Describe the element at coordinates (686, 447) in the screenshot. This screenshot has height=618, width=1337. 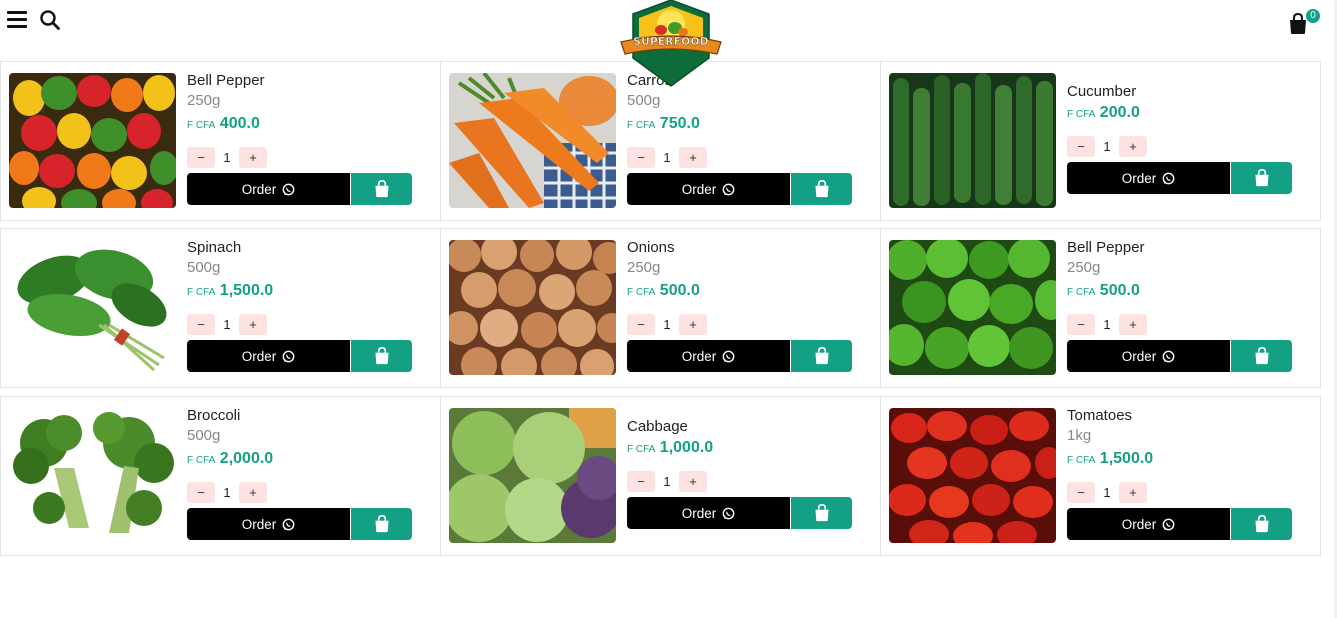
I see `price-amount: 1,000.0` at that location.